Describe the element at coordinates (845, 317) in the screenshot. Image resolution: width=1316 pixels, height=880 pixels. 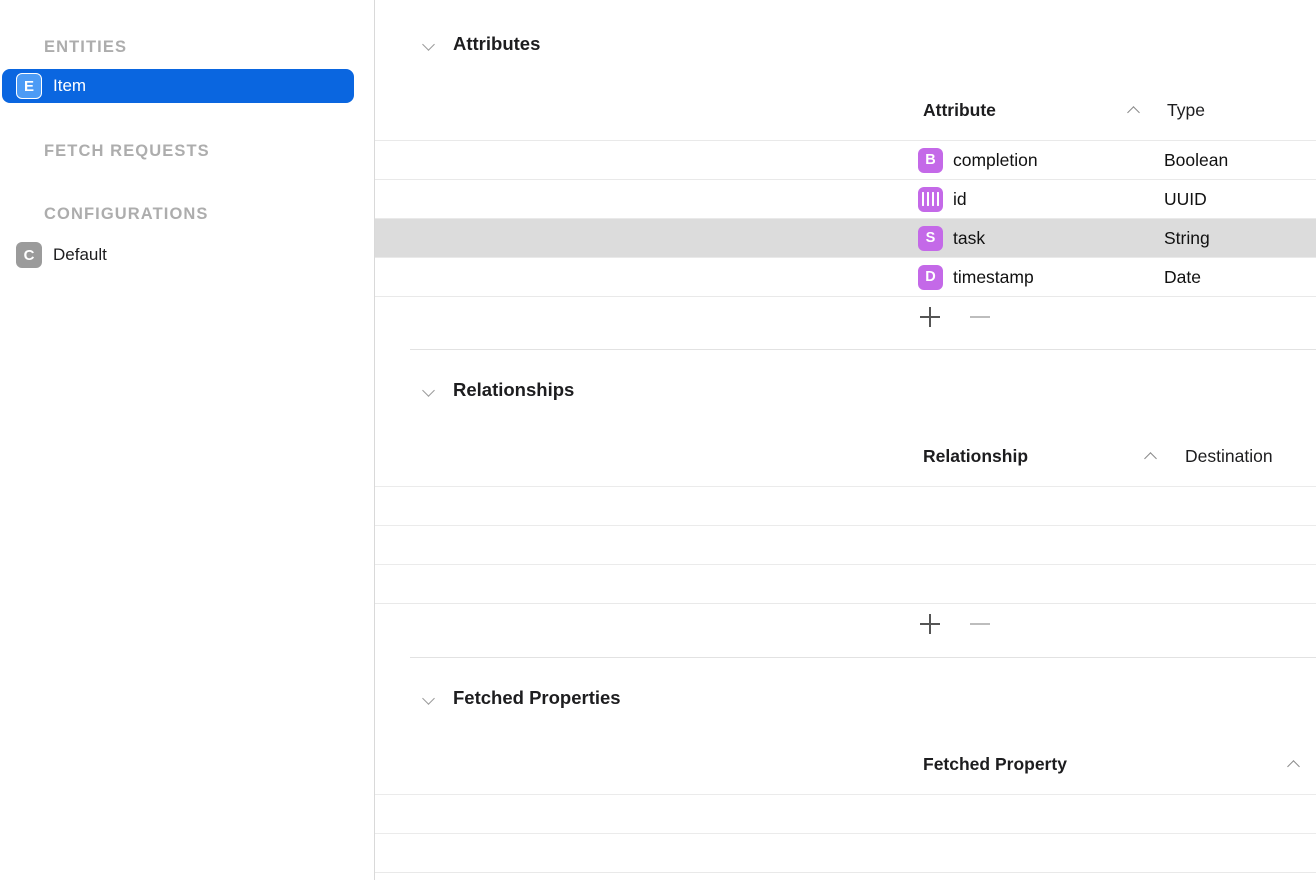
I see `attributes-table-footer` at that location.